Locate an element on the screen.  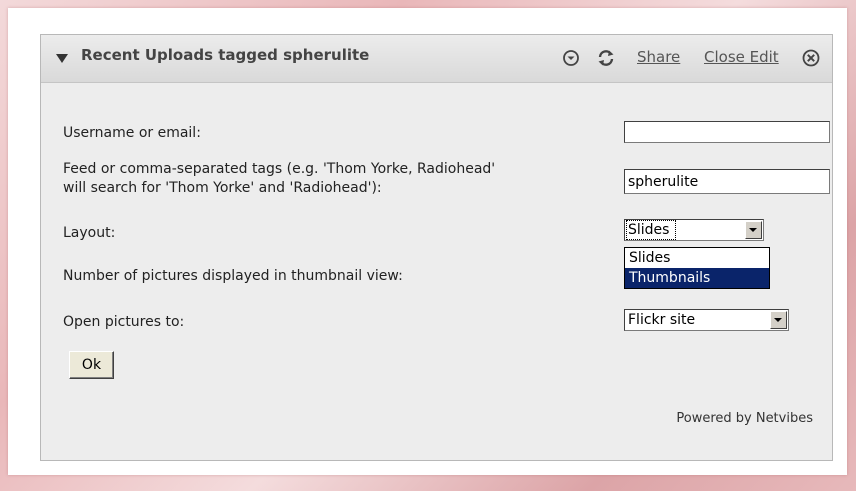
share-link: Share is located at coordinates (658, 57).